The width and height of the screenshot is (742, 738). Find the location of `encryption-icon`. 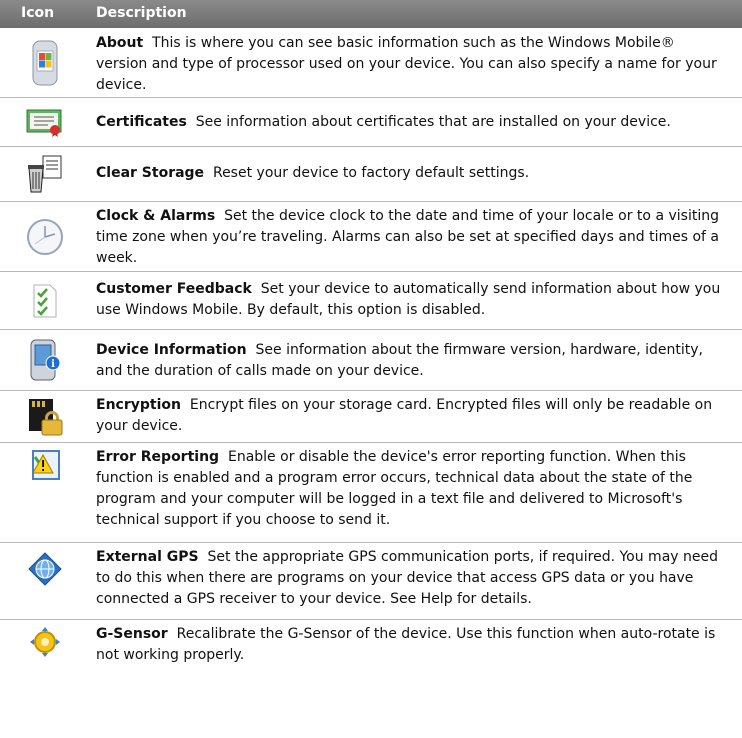

encryption-icon is located at coordinates (45, 416).